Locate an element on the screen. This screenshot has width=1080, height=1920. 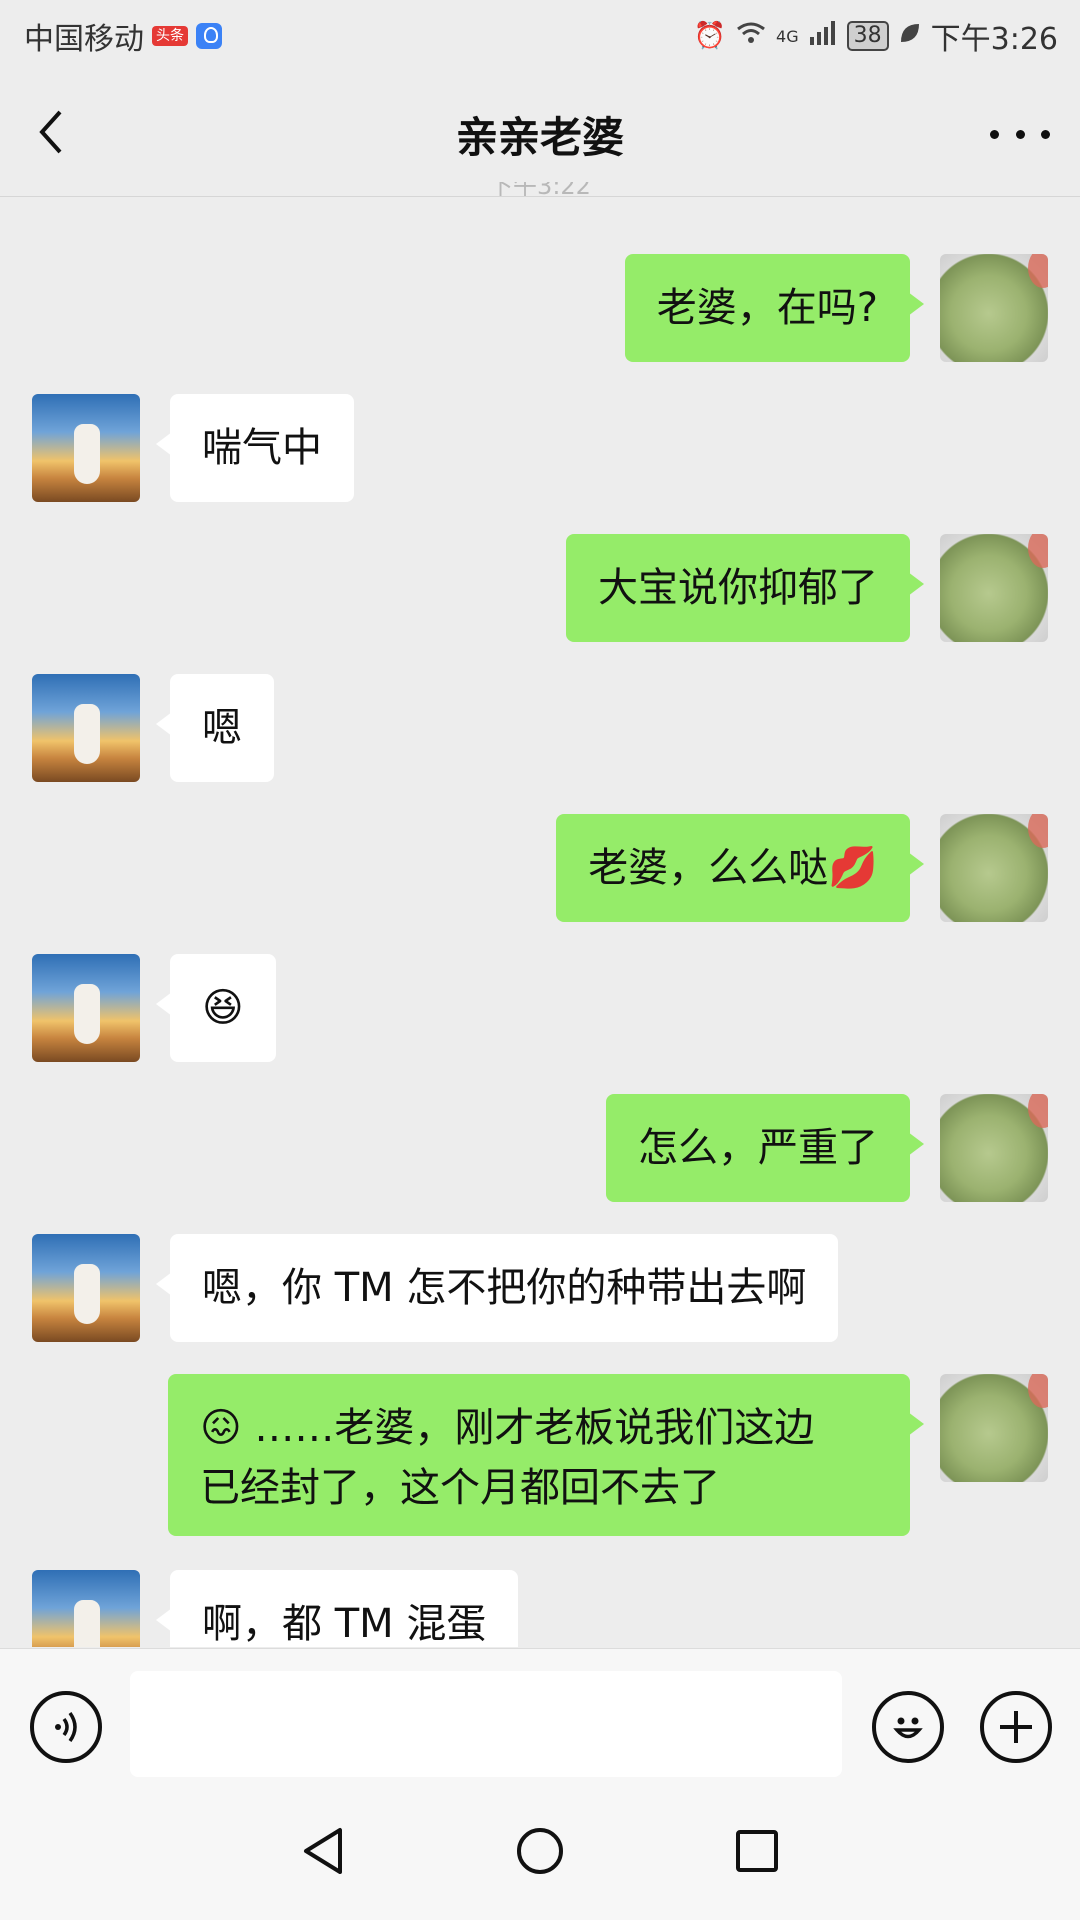
toutiao-badge: 头条 is located at coordinates (170, 36).